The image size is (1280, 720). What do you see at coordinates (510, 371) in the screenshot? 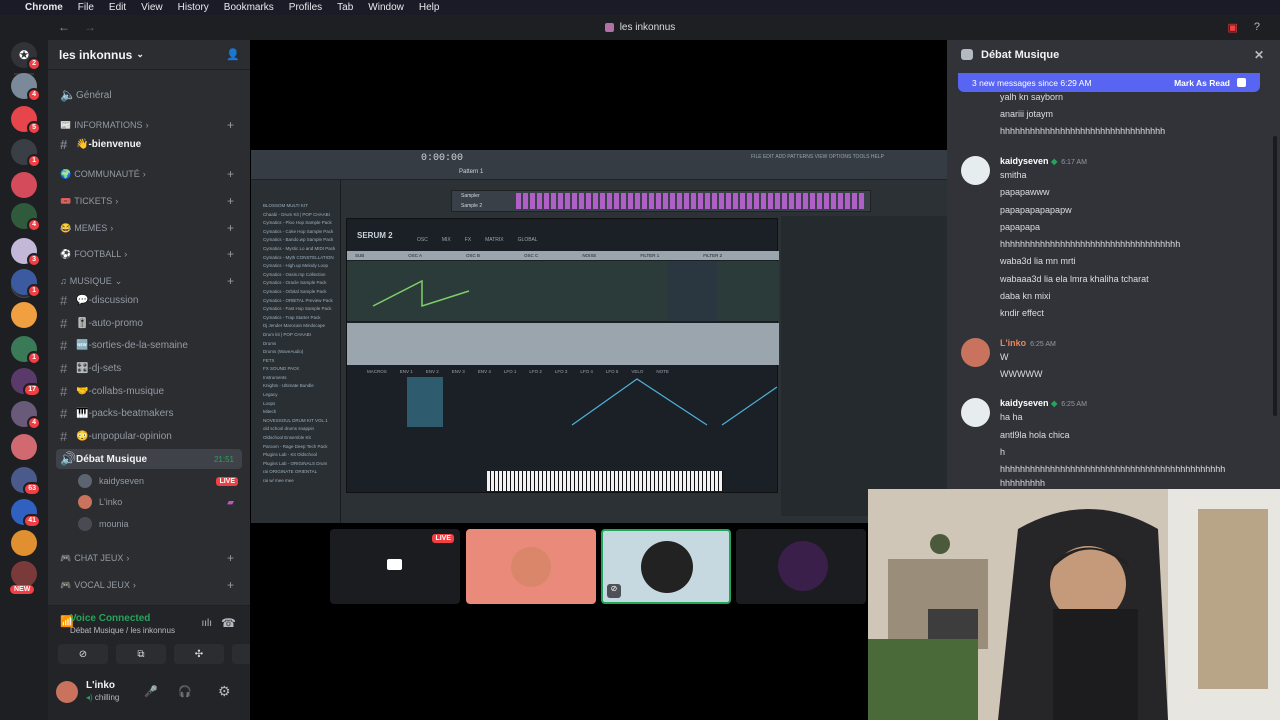
I see `mod-tab: LFO 1` at bounding box center [510, 371].